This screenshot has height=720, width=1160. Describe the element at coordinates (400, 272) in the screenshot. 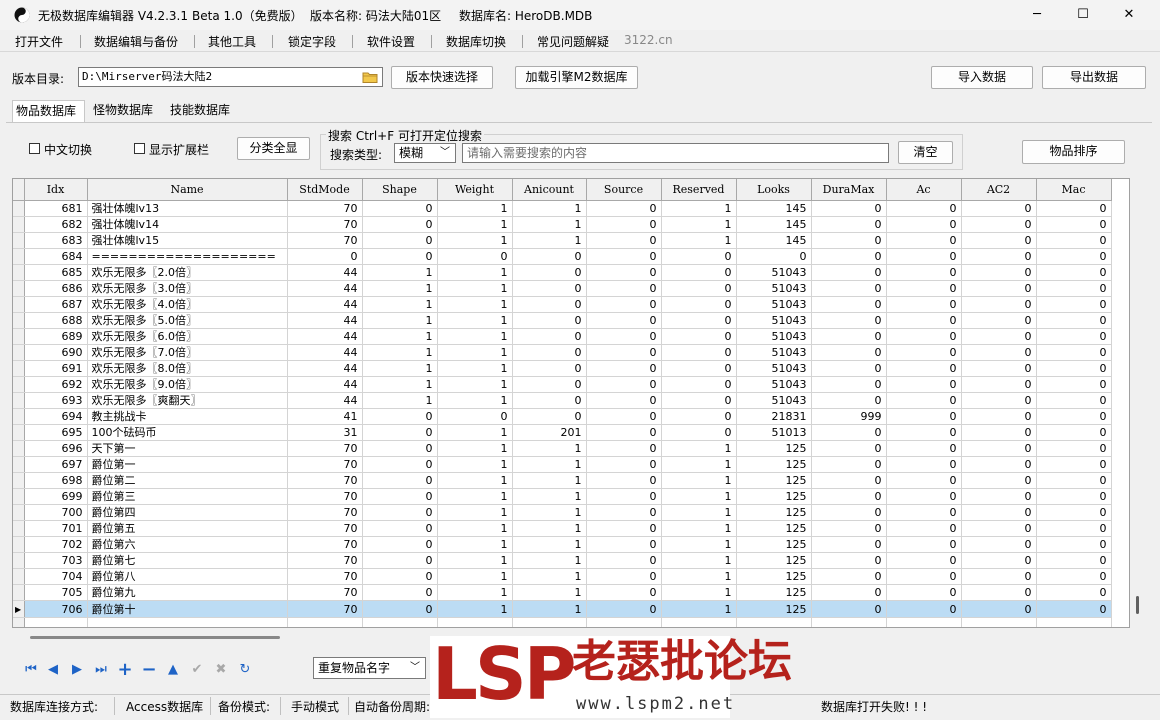

I see `cell-shape: 1` at that location.